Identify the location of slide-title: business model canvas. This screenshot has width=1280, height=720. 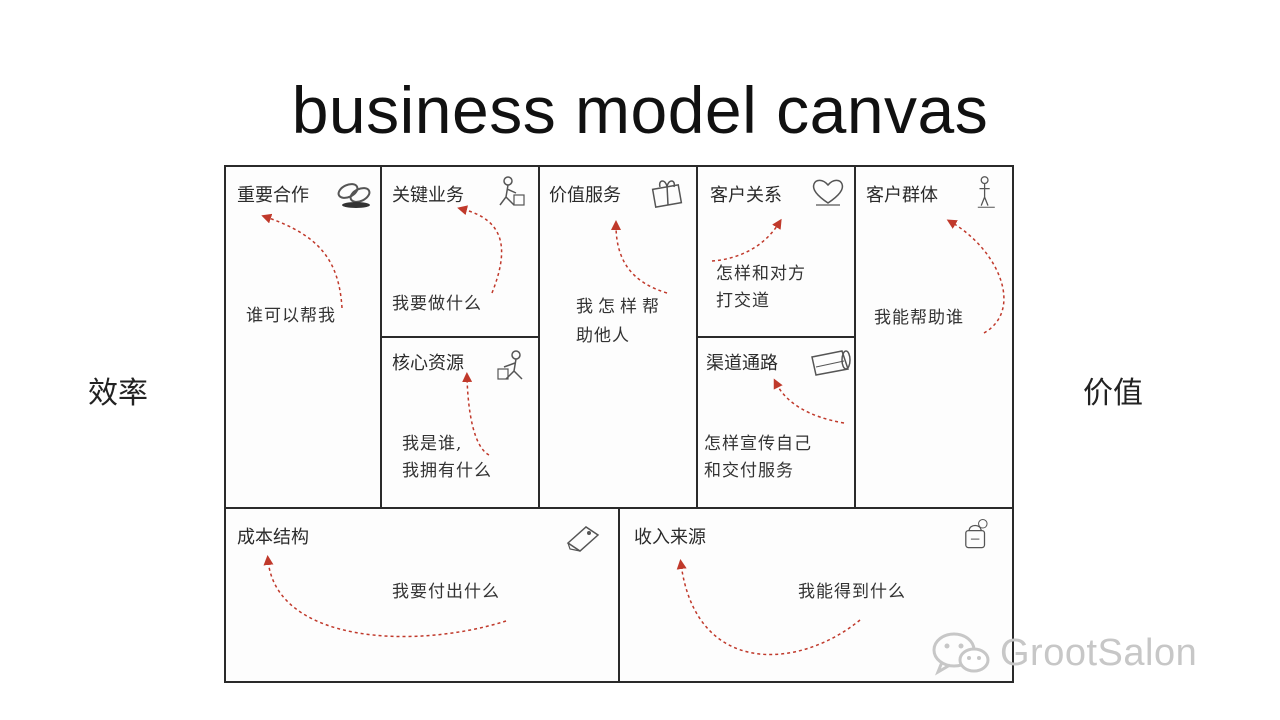
(640, 110).